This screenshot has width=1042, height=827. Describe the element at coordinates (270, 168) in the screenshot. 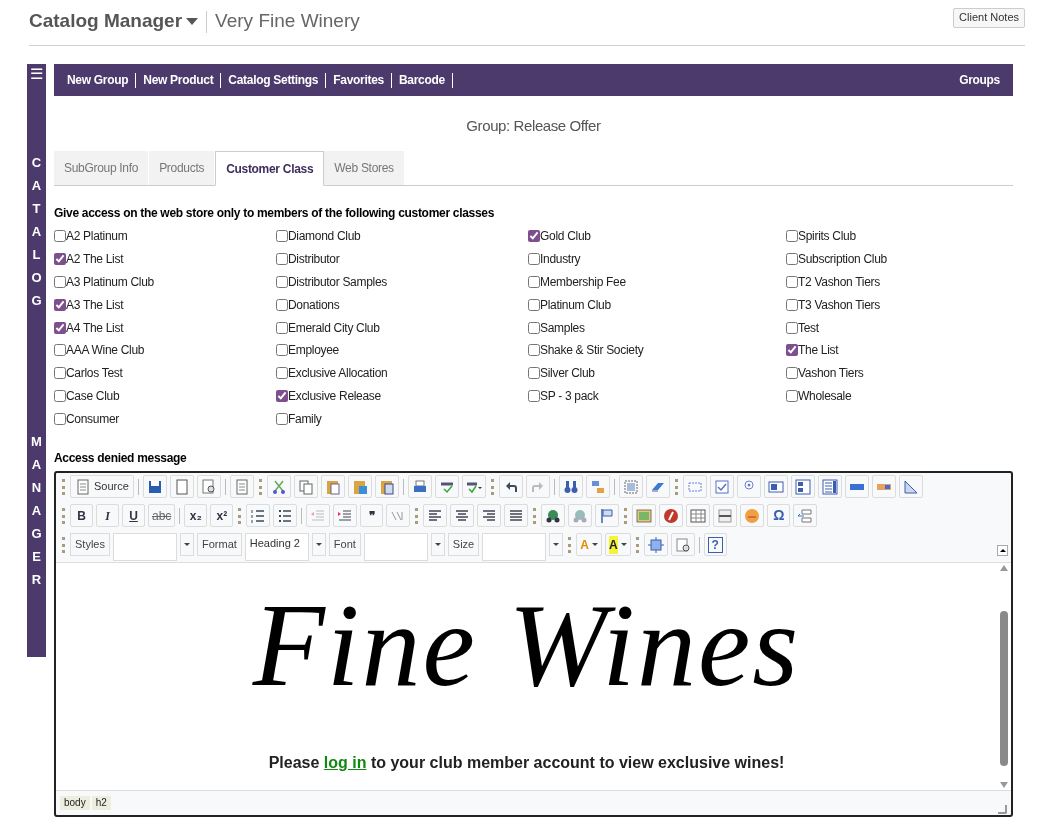

I see `tab: Customer Class` at that location.